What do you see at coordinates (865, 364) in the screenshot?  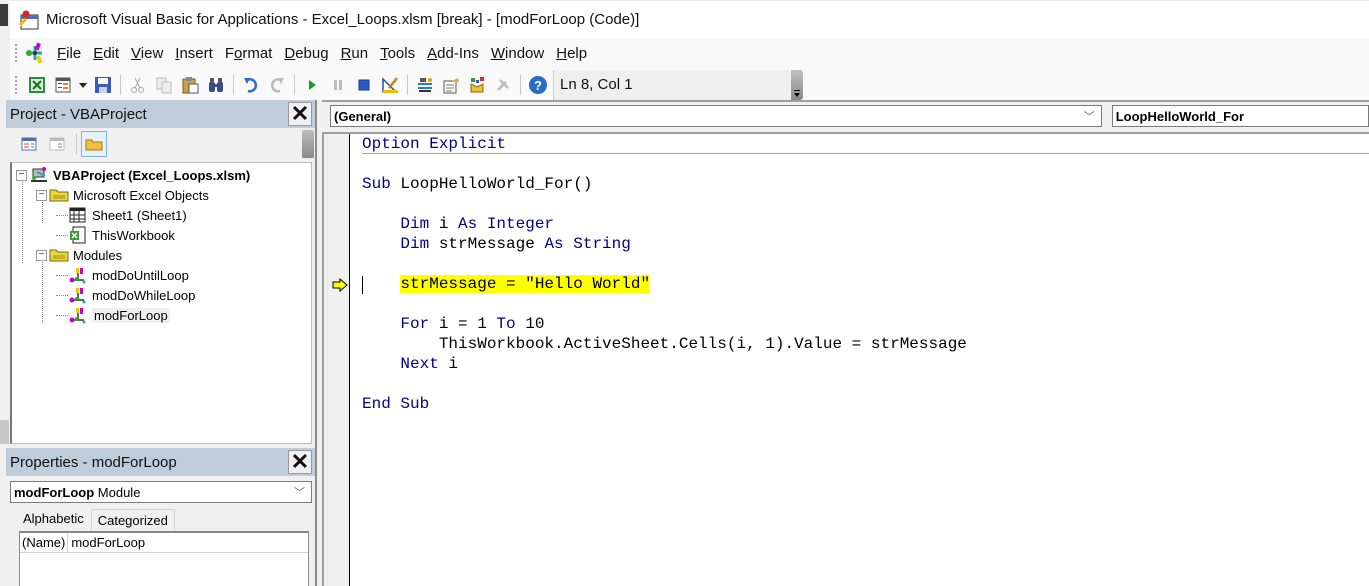 I see `code-line: Next i` at bounding box center [865, 364].